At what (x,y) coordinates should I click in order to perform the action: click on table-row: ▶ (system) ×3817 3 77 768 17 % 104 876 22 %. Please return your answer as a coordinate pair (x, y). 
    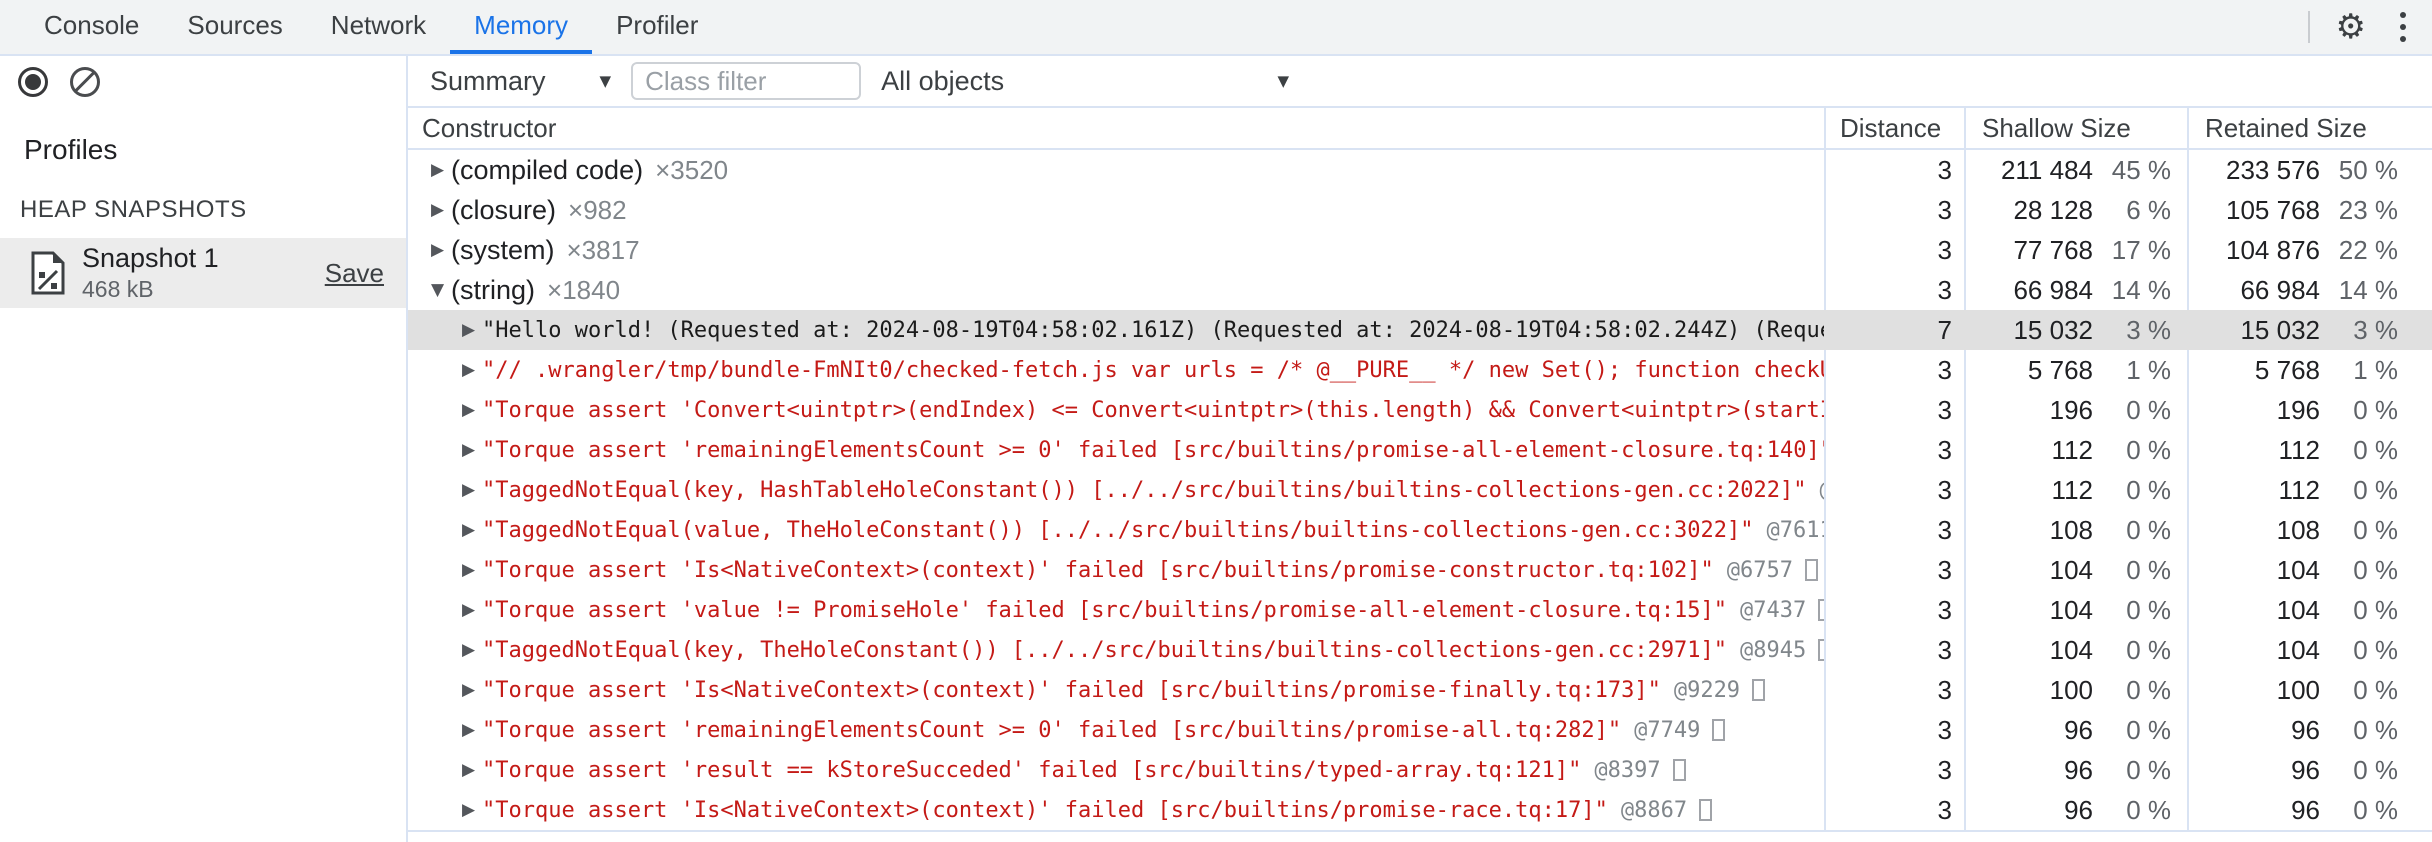
    Looking at the image, I should click on (1420, 250).